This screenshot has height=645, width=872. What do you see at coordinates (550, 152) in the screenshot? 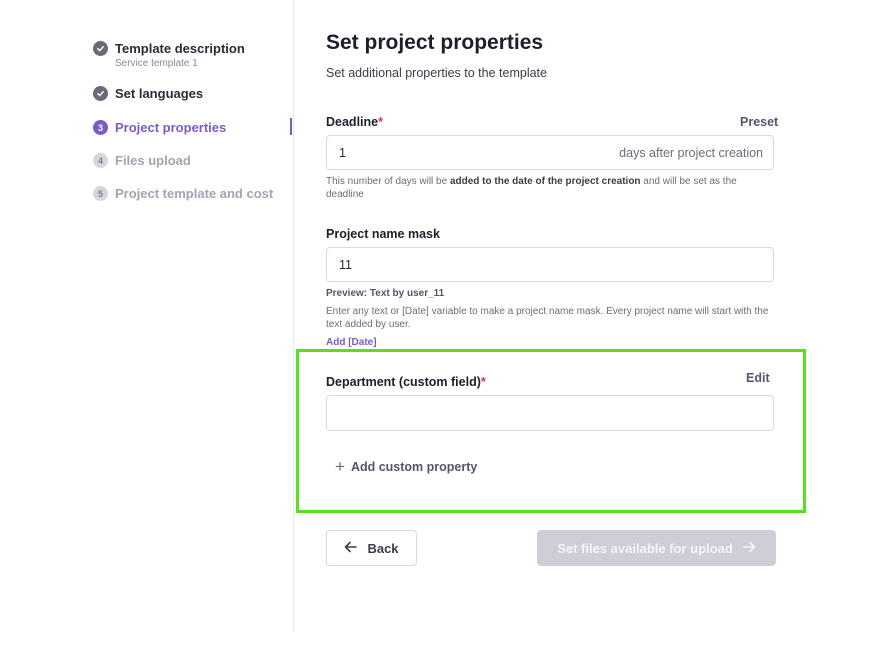
I see `deadline-input: 1 days after project creation` at bounding box center [550, 152].